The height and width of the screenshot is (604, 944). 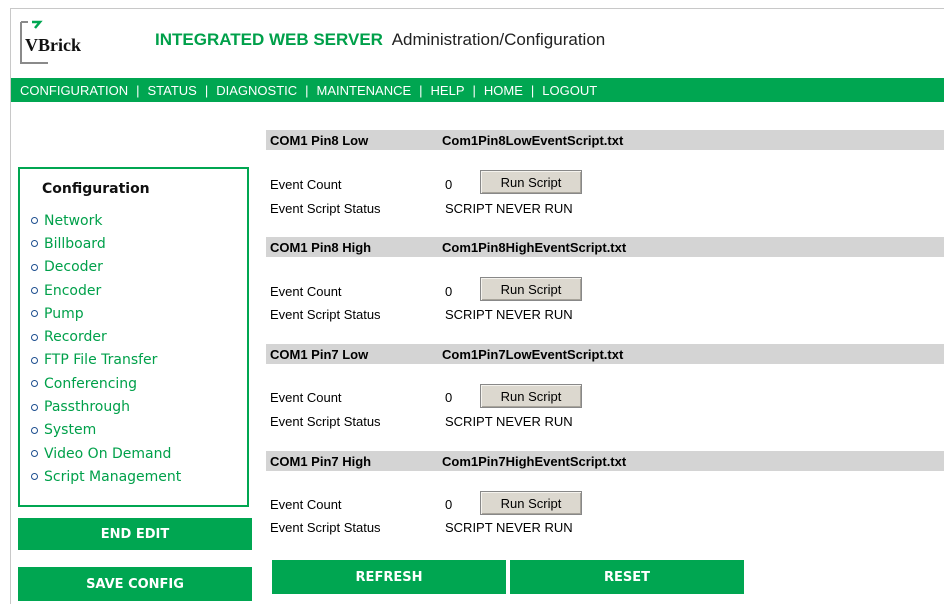 I want to click on sidebar-item-script-management: Script Management, so click(x=106, y=476).